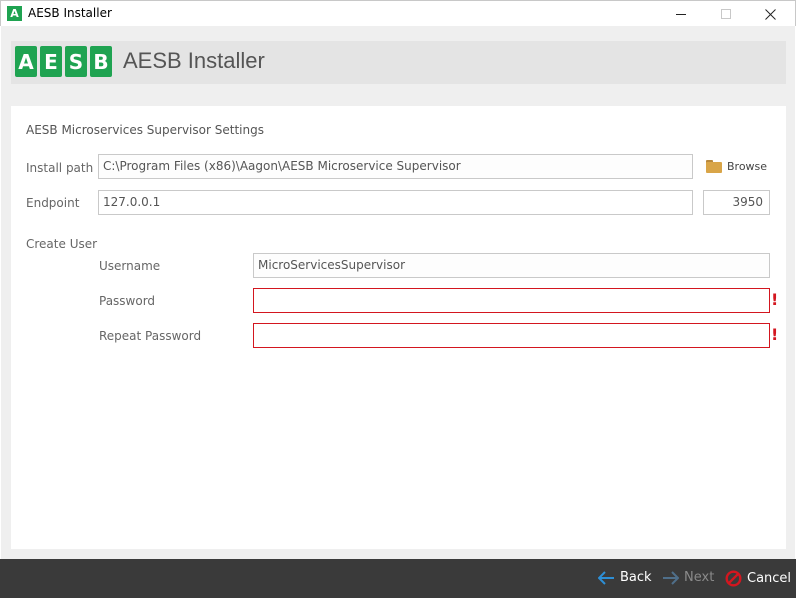 The image size is (796, 598). Describe the element at coordinates (733, 578) in the screenshot. I see `cancel-icon` at that location.